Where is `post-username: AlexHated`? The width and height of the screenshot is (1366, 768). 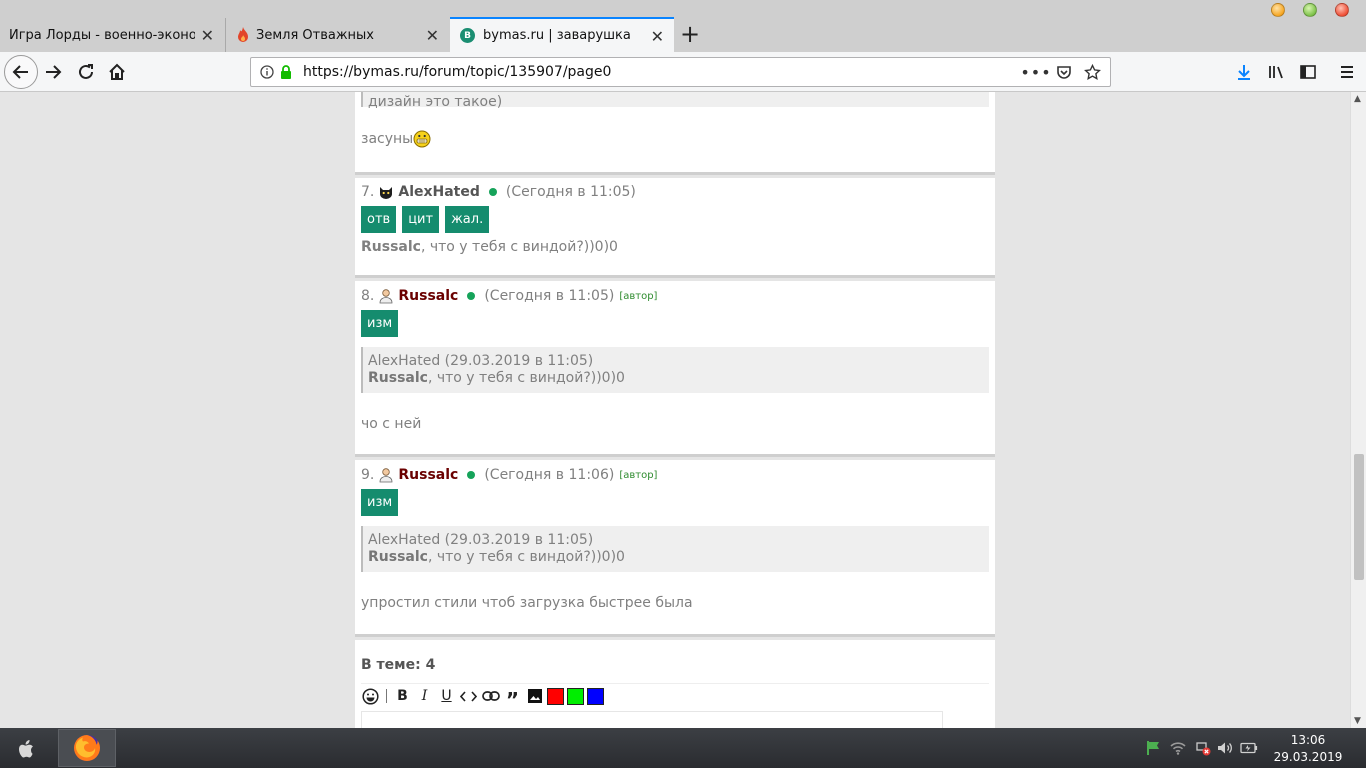
post-username: AlexHated is located at coordinates (439, 192).